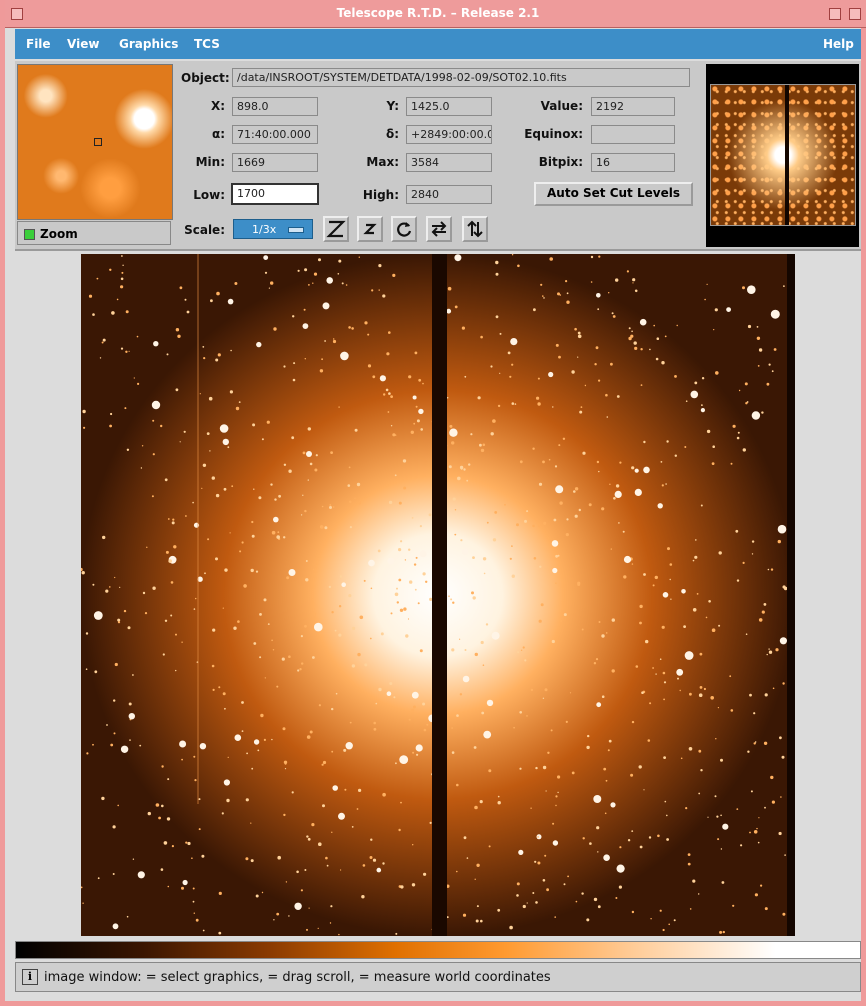 The width and height of the screenshot is (866, 1006). I want to click on zoom-label: Zoom, so click(59, 234).